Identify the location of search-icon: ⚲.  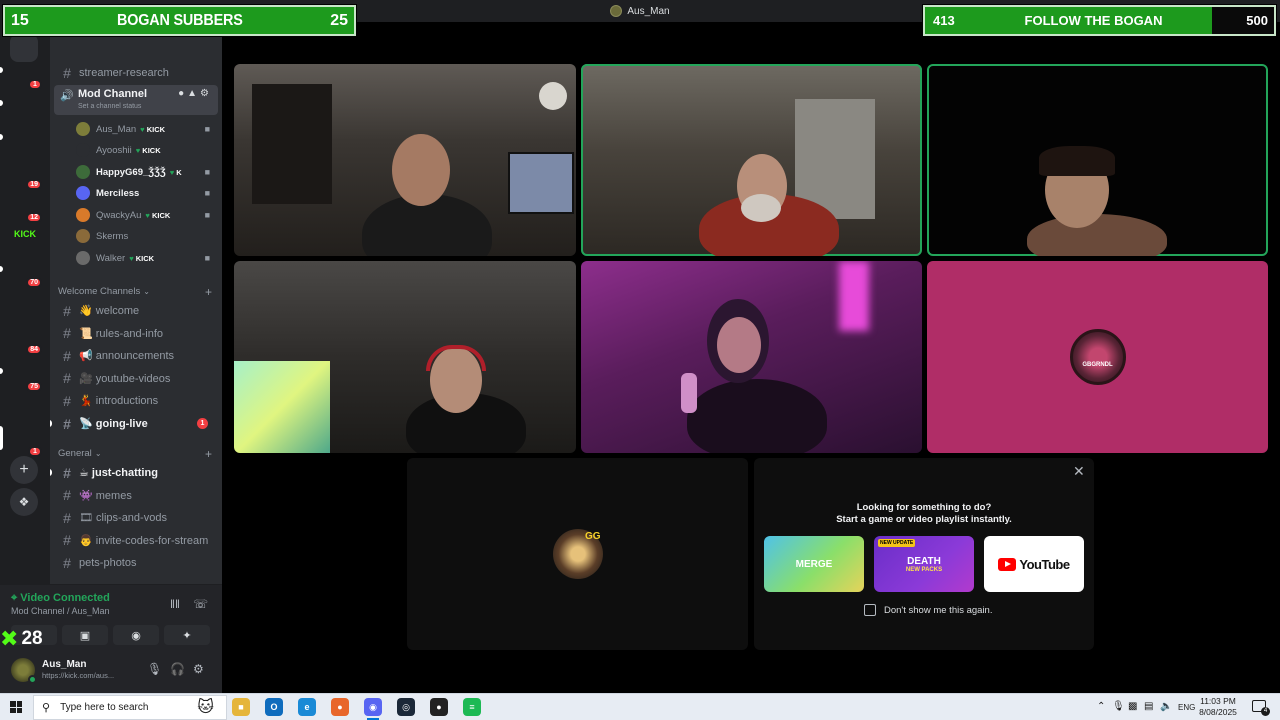
(46, 708).